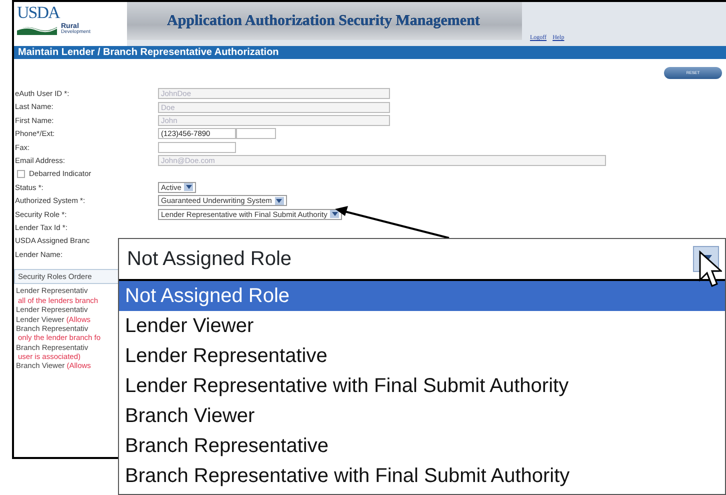  What do you see at coordinates (422, 416) in the screenshot?
I see `dropdown-option: Branch Viewer` at bounding box center [422, 416].